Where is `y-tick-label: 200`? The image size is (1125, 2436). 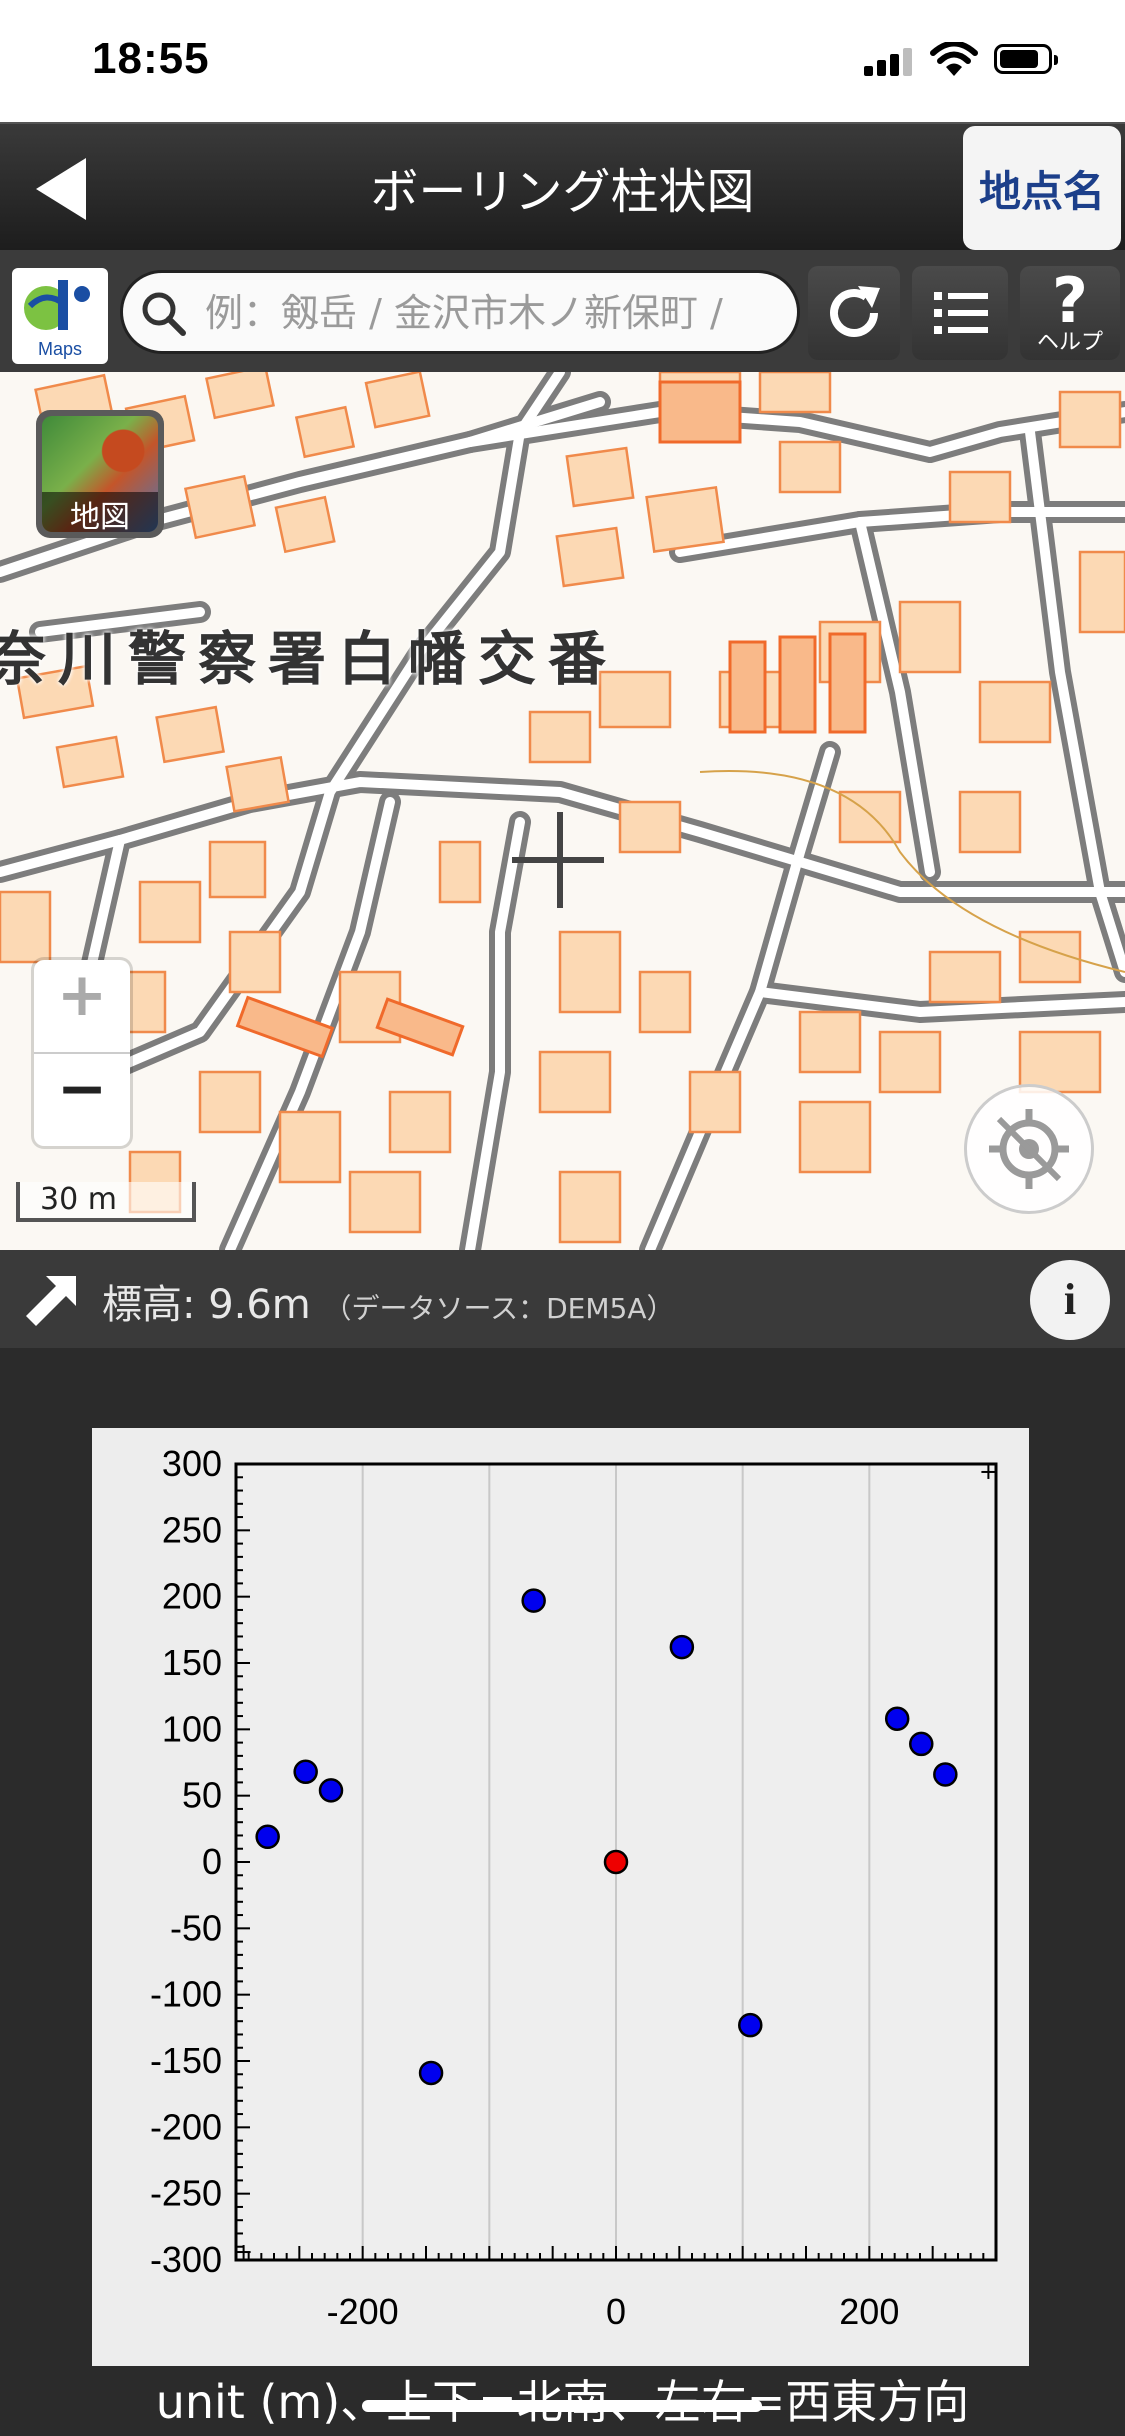 y-tick-label: 200 is located at coordinates (192, 1596).